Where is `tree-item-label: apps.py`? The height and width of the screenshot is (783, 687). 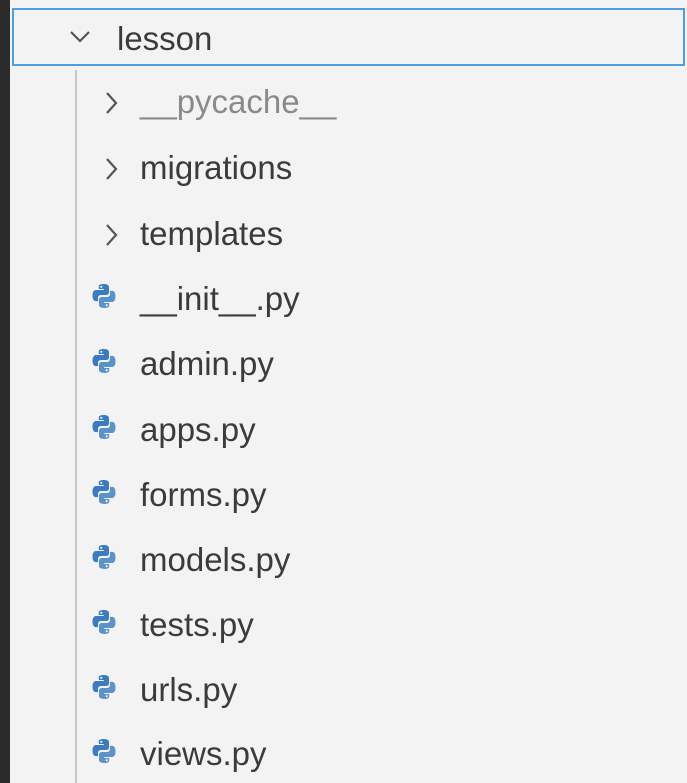 tree-item-label: apps.py is located at coordinates (198, 429).